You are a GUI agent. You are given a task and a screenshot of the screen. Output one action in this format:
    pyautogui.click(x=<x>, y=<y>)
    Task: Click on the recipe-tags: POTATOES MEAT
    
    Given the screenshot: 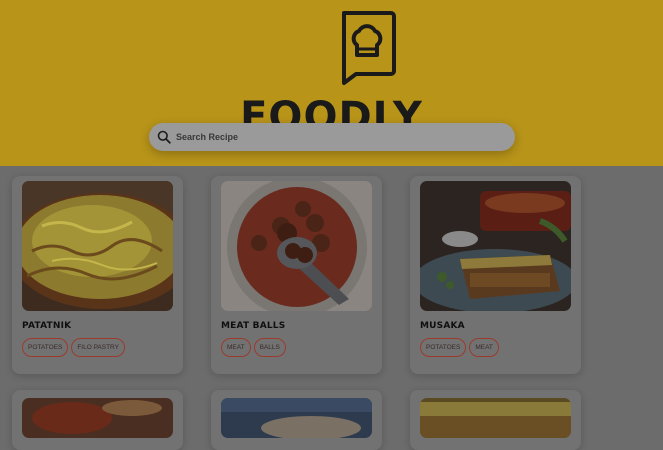 What is the action you would take?
    pyautogui.click(x=459, y=347)
    